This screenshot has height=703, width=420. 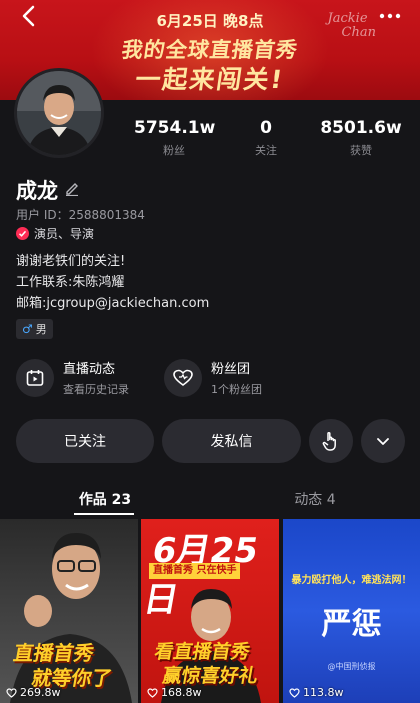 I want to click on chevron-down-icon, so click(x=383, y=441).